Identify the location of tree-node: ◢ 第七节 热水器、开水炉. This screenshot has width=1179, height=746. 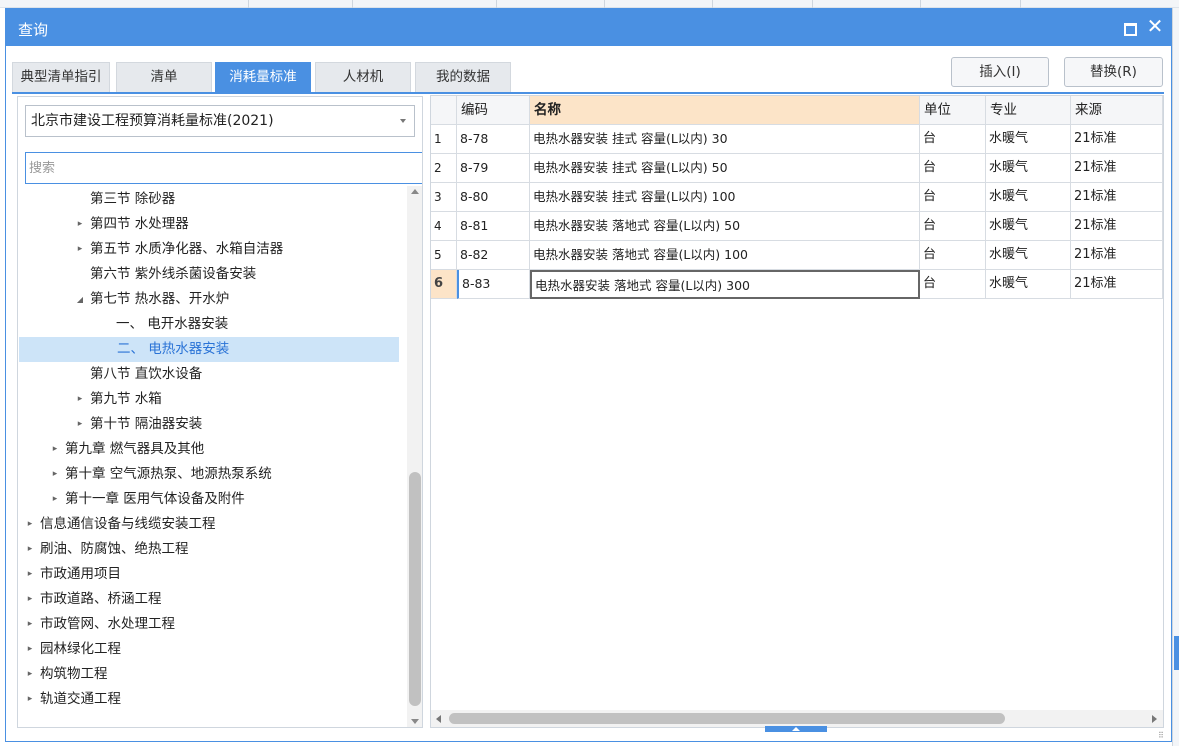
(208, 299).